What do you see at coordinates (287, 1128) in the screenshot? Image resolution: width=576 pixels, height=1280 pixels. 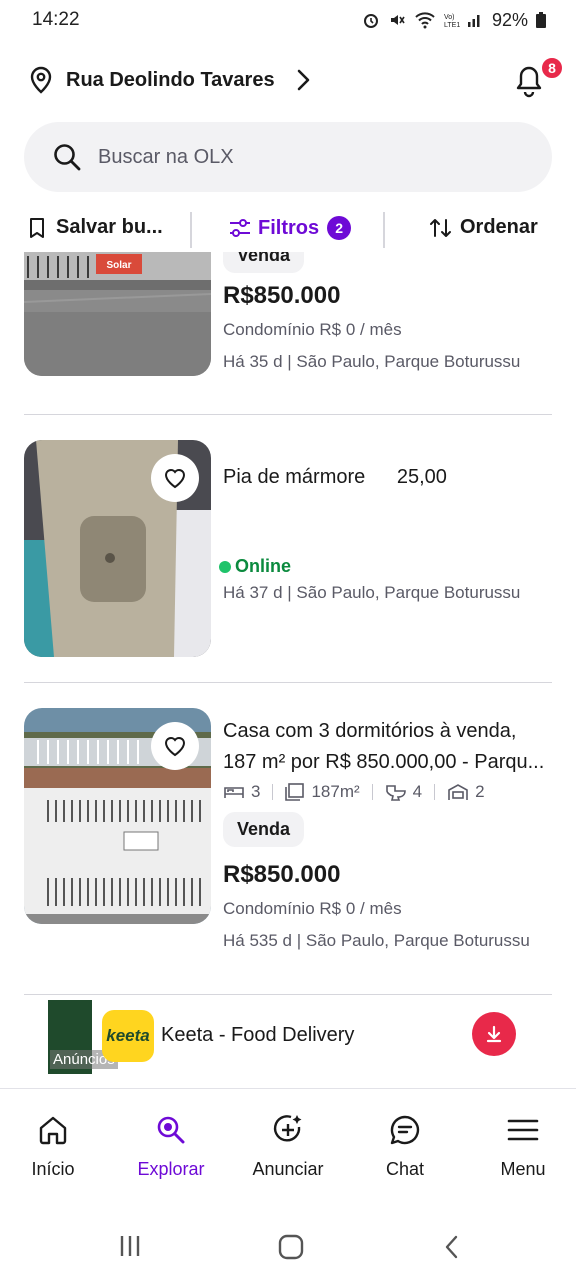 I see `add-ad-icon` at bounding box center [287, 1128].